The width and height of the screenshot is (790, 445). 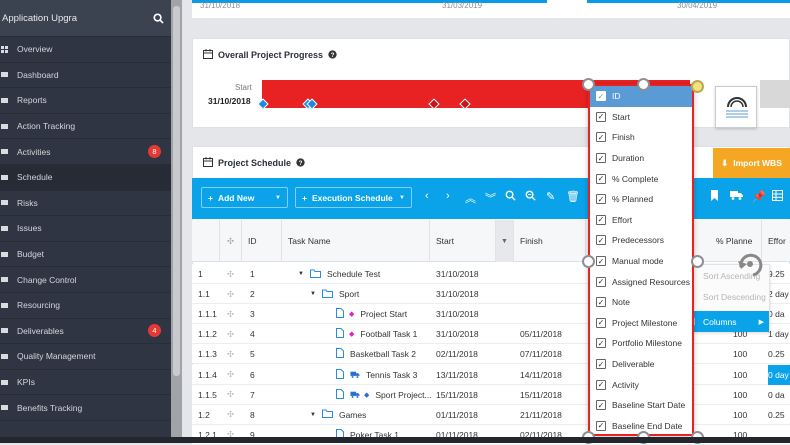 What do you see at coordinates (85, 152) in the screenshot?
I see `sidebar-item-activities: Activities 8` at bounding box center [85, 152].